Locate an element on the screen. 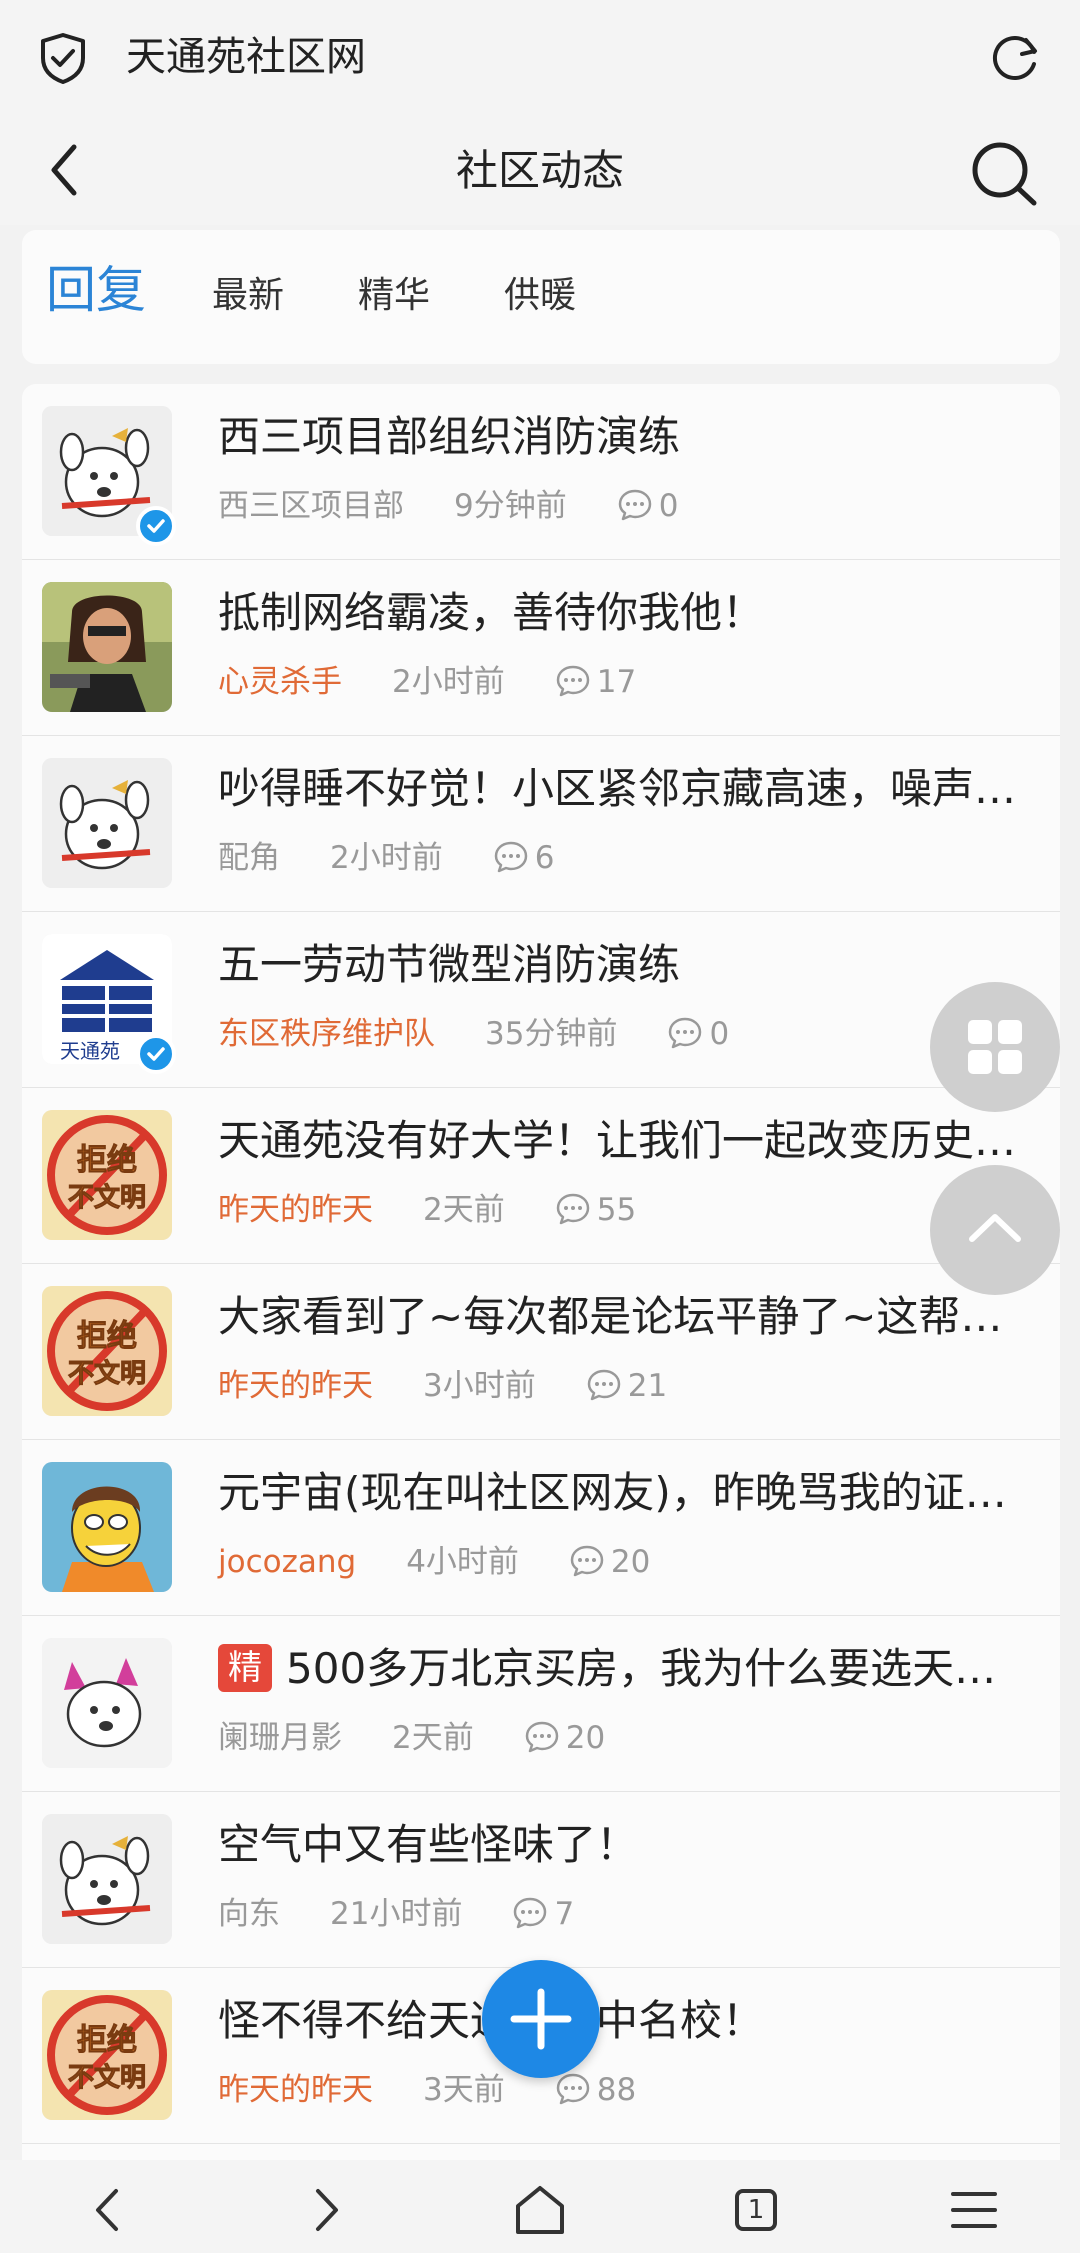 This screenshot has height=2253, width=1080. post-item: 空气中又有些怪味了！ 向东 21小时前 7 is located at coordinates (541, 1880).